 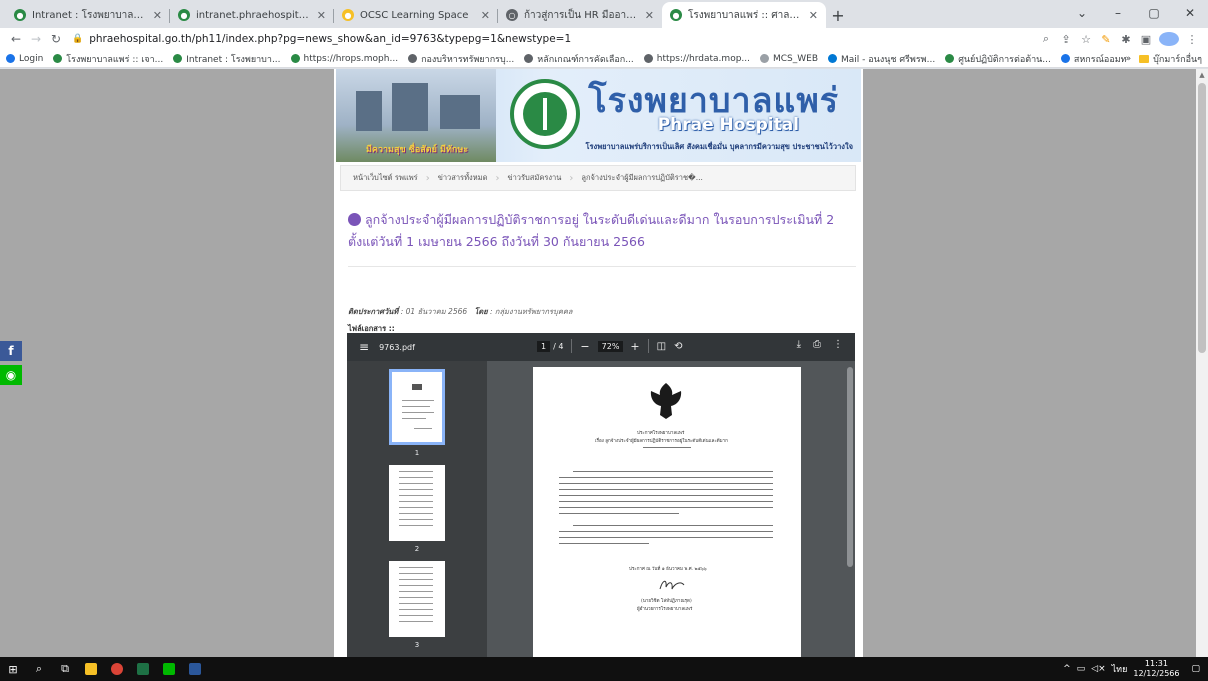 I want to click on zoom-icon: ⌕, so click(x=1046, y=39).